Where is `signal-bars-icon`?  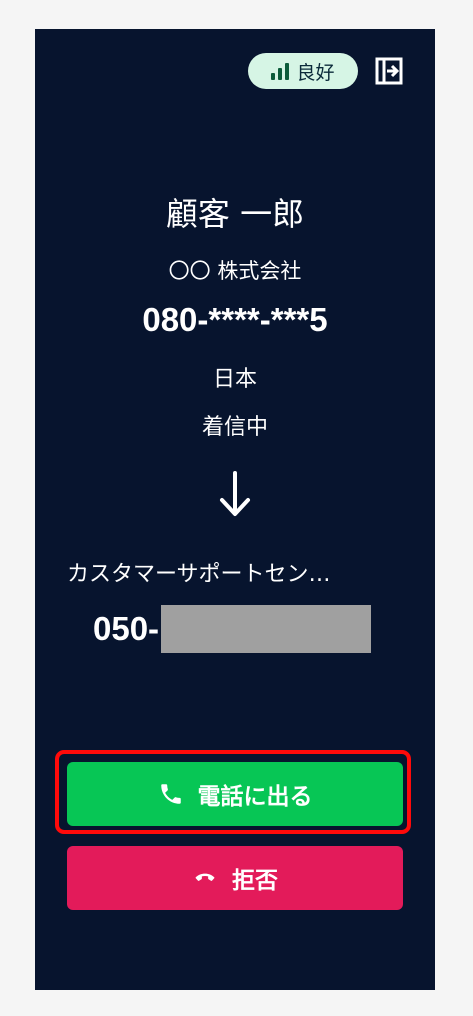
signal-bars-icon is located at coordinates (280, 71).